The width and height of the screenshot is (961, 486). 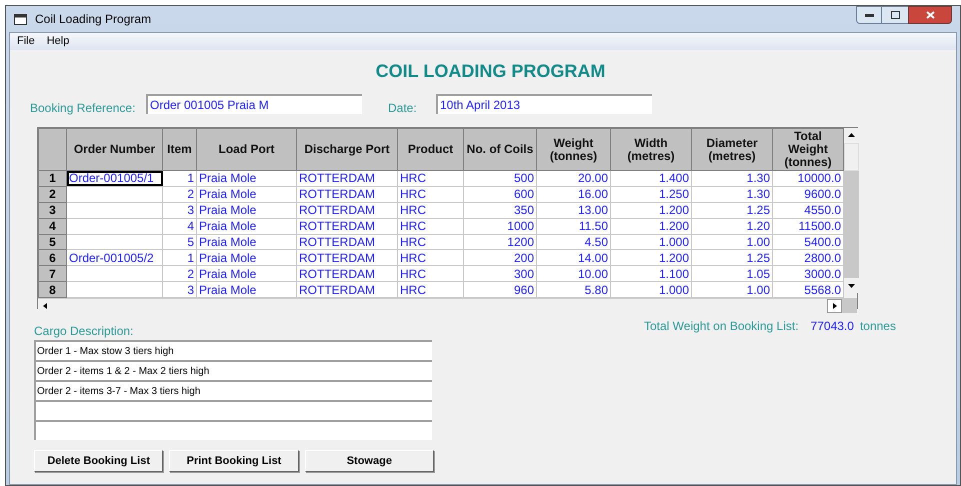 I want to click on menu-item: File, so click(x=26, y=41).